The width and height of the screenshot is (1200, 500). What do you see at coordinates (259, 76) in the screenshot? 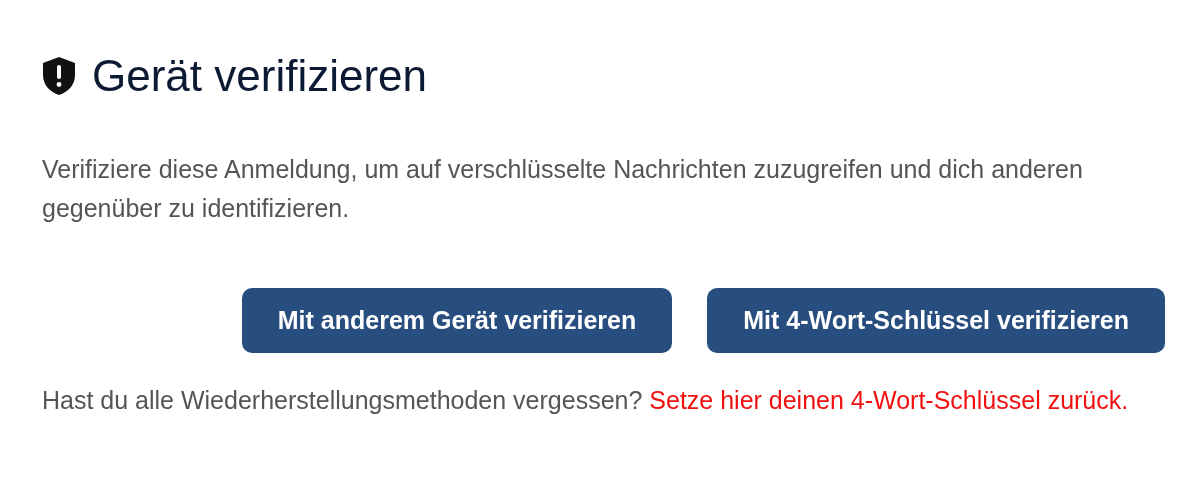
I see `dialog-title: Gerät verifizieren` at bounding box center [259, 76].